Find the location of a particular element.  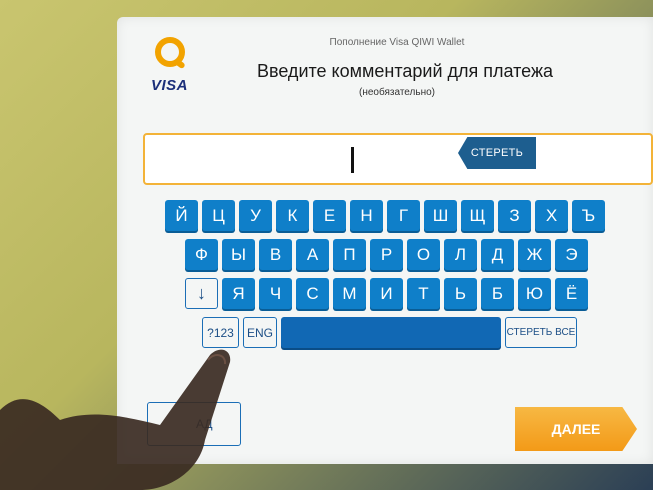

key: Д is located at coordinates (497, 254).